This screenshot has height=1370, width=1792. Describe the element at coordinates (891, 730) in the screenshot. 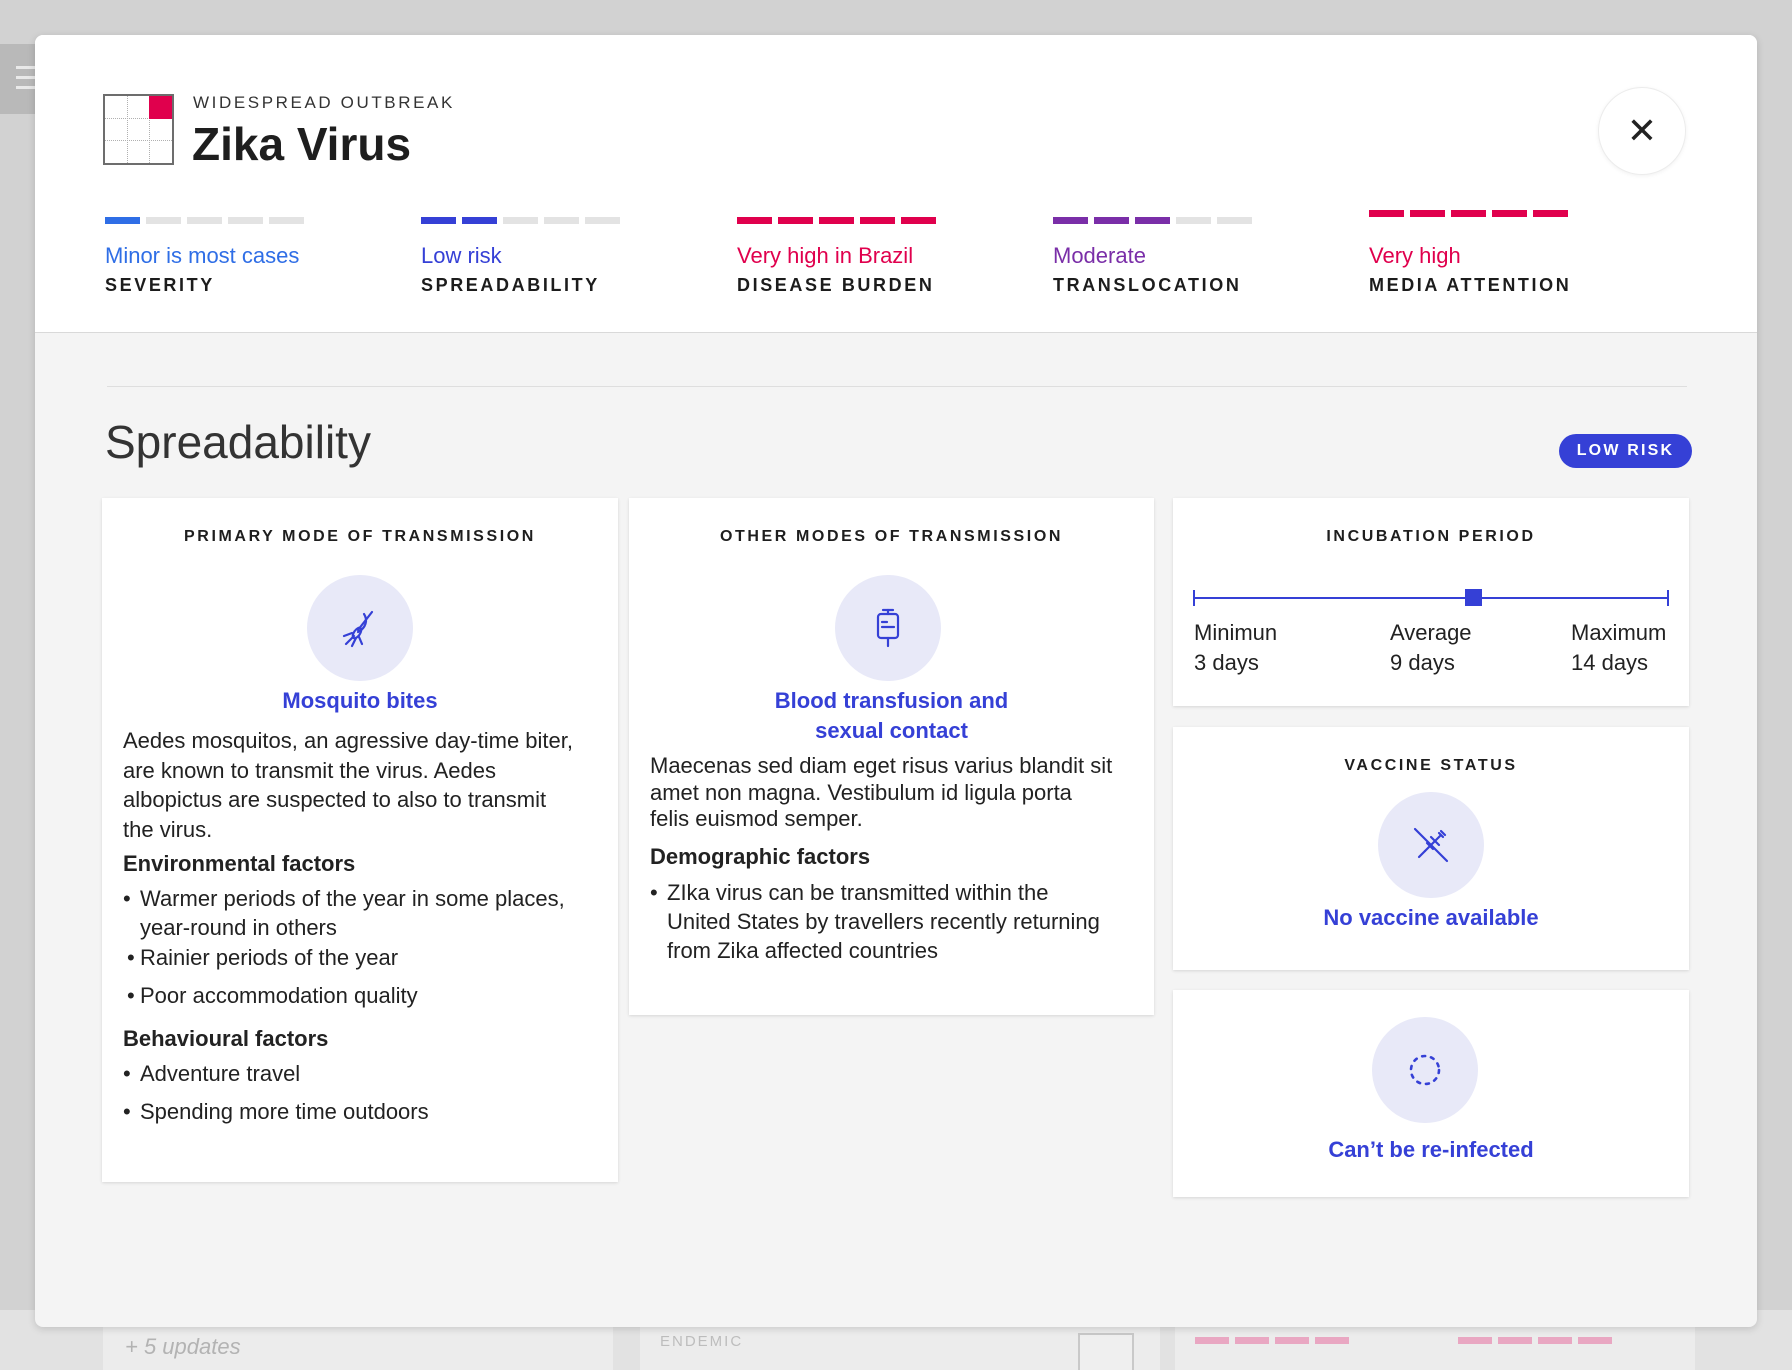

I see `title-line: sexual contact` at that location.